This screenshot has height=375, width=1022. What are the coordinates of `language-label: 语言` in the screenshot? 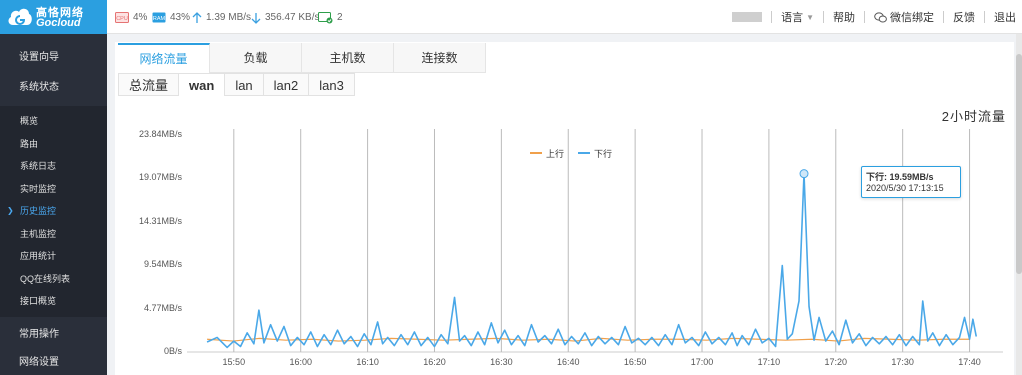 It's located at (792, 18).